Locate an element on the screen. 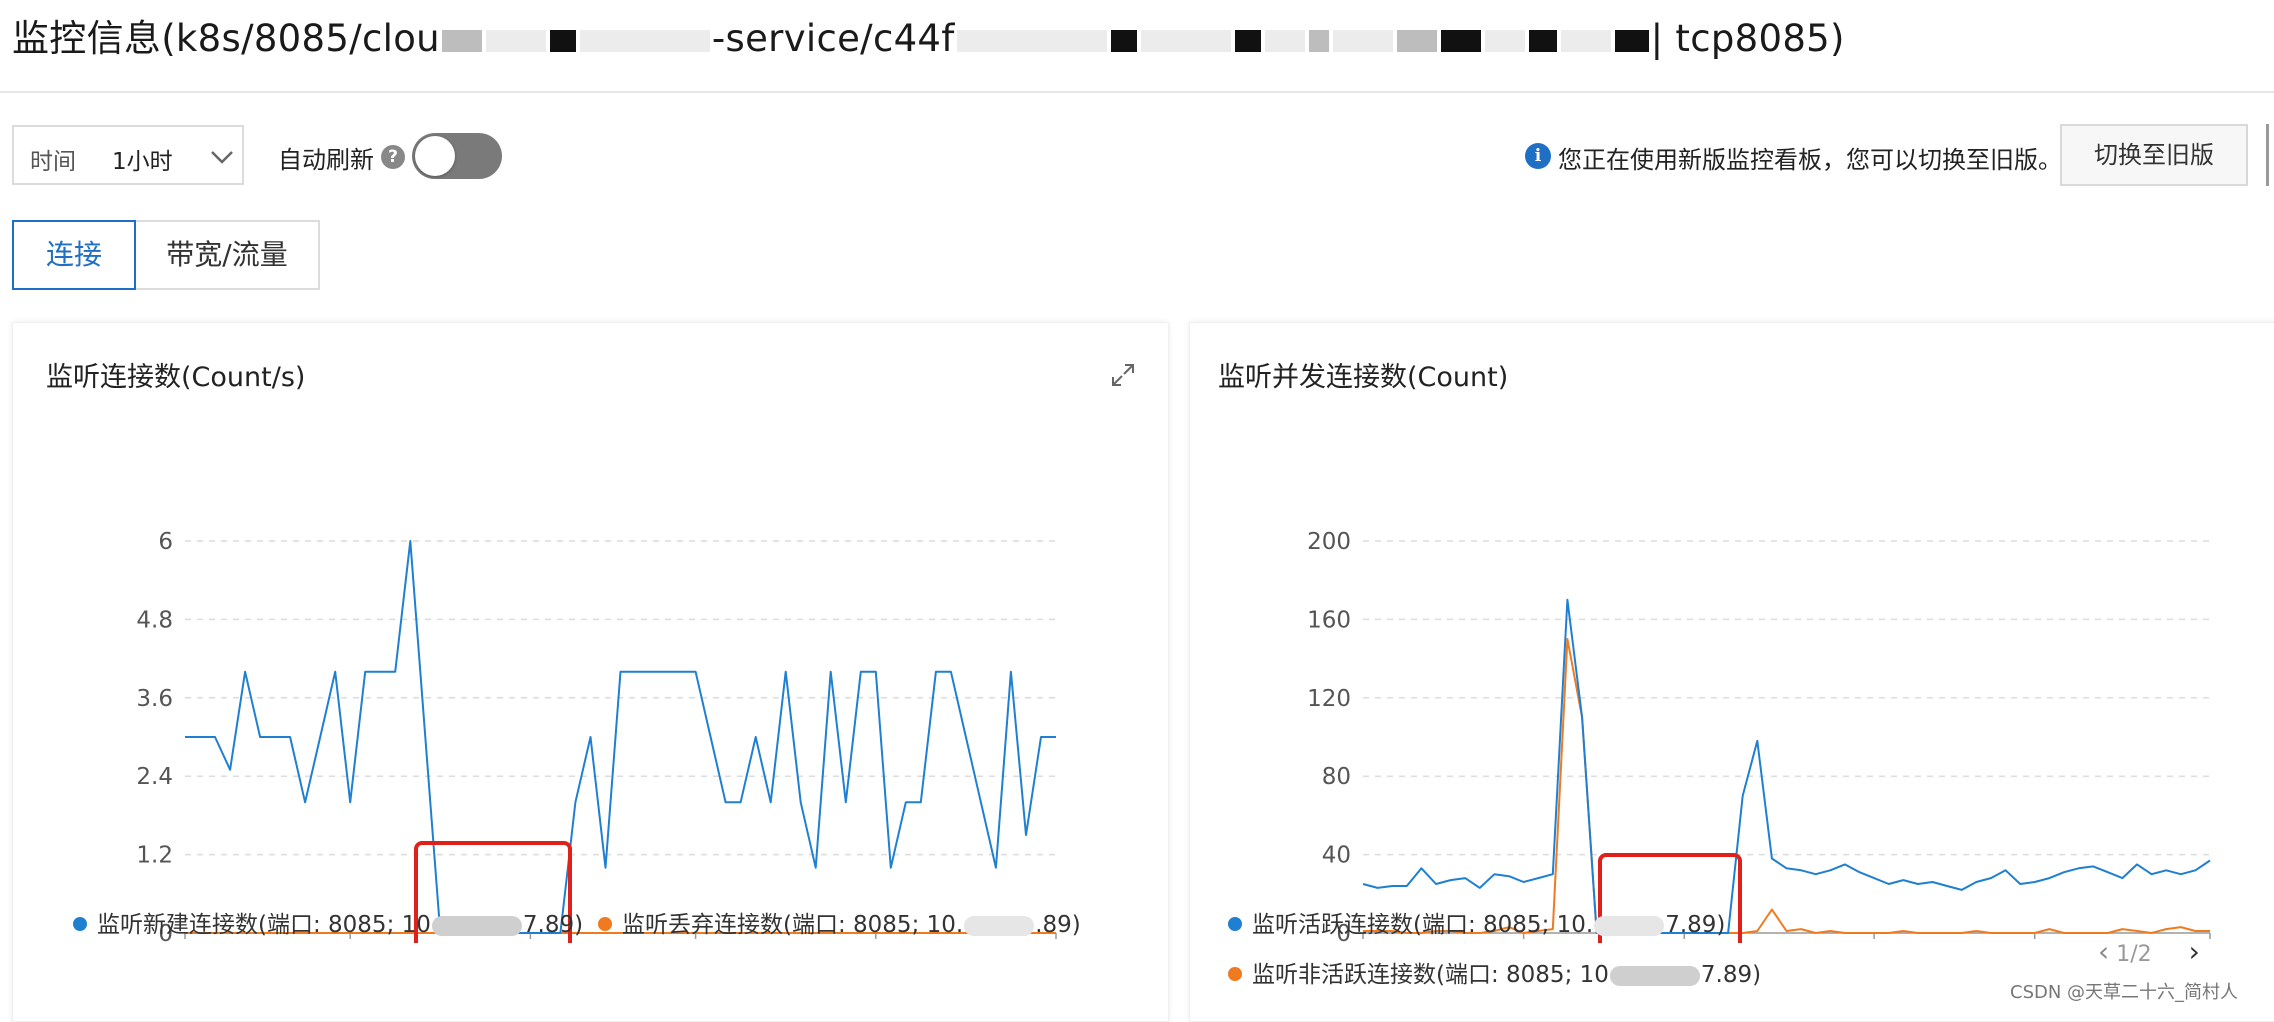 The image size is (2274, 1022). y-tick-label: 6 is located at coordinates (165, 542).